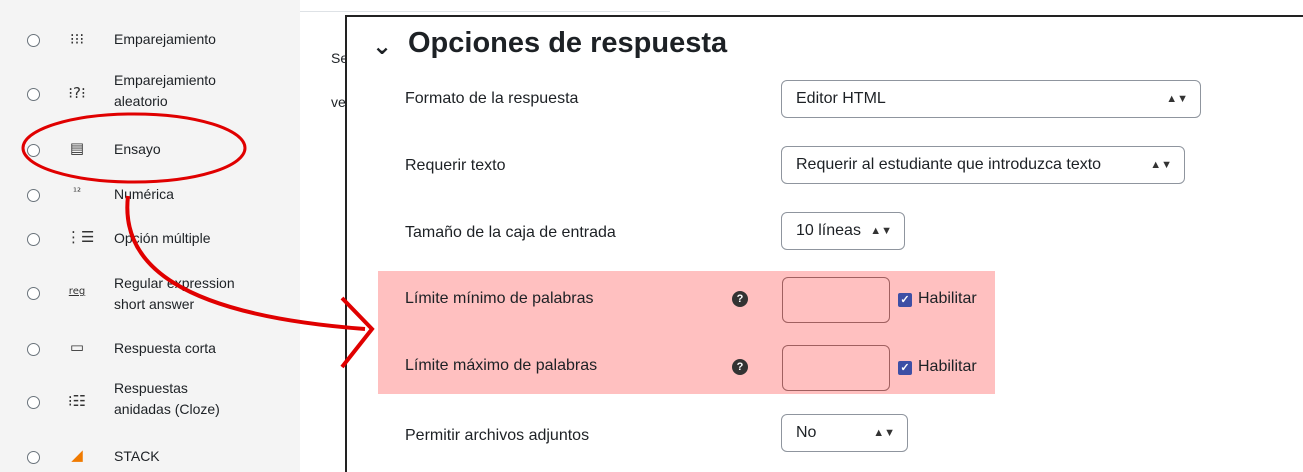 Image resolution: width=1303 pixels, height=472 pixels. What do you see at coordinates (905, 300) in the screenshot?
I see `min-words-enable-checkbox: ✓` at bounding box center [905, 300].